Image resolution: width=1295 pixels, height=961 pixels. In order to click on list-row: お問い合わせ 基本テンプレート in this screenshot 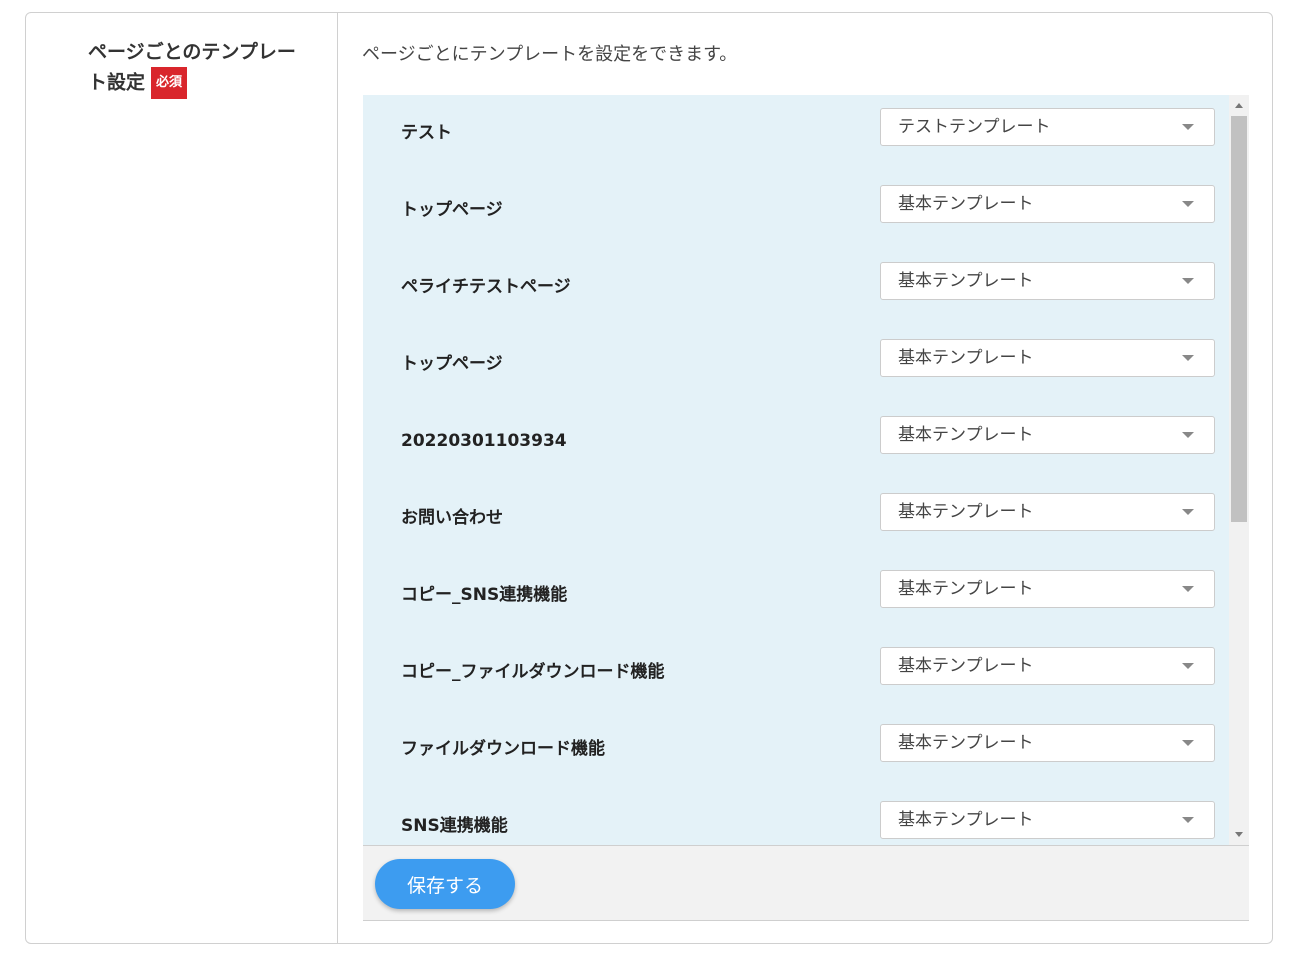, I will do `click(796, 518)`.